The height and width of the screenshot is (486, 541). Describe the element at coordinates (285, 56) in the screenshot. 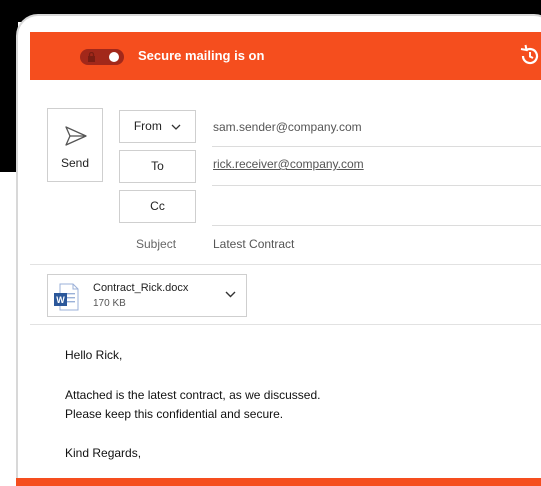

I see `secure-mailing-bar: Secure mailing is on` at that location.